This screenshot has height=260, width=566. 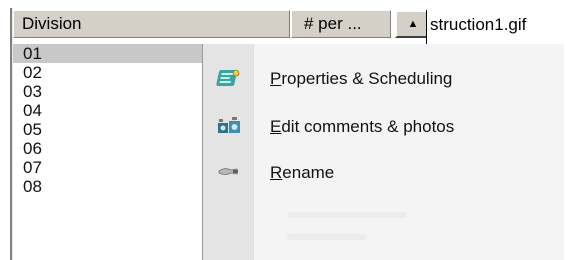 What do you see at coordinates (52, 23) in the screenshot?
I see `column-header-division-label: Division` at bounding box center [52, 23].